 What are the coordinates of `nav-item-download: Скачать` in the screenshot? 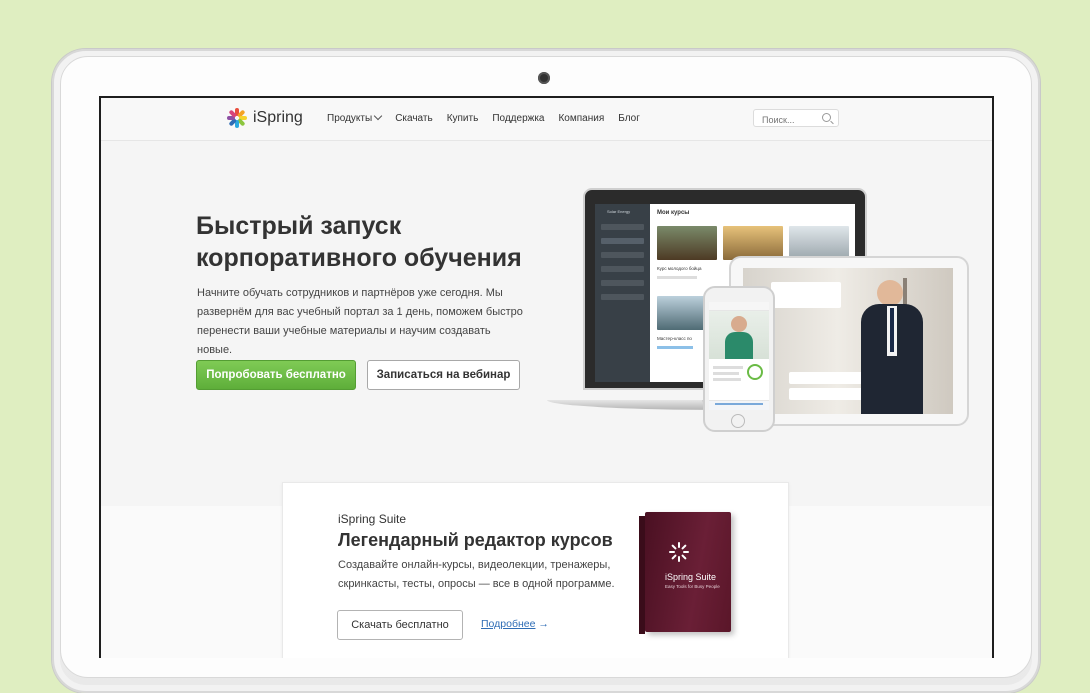 It's located at (414, 118).